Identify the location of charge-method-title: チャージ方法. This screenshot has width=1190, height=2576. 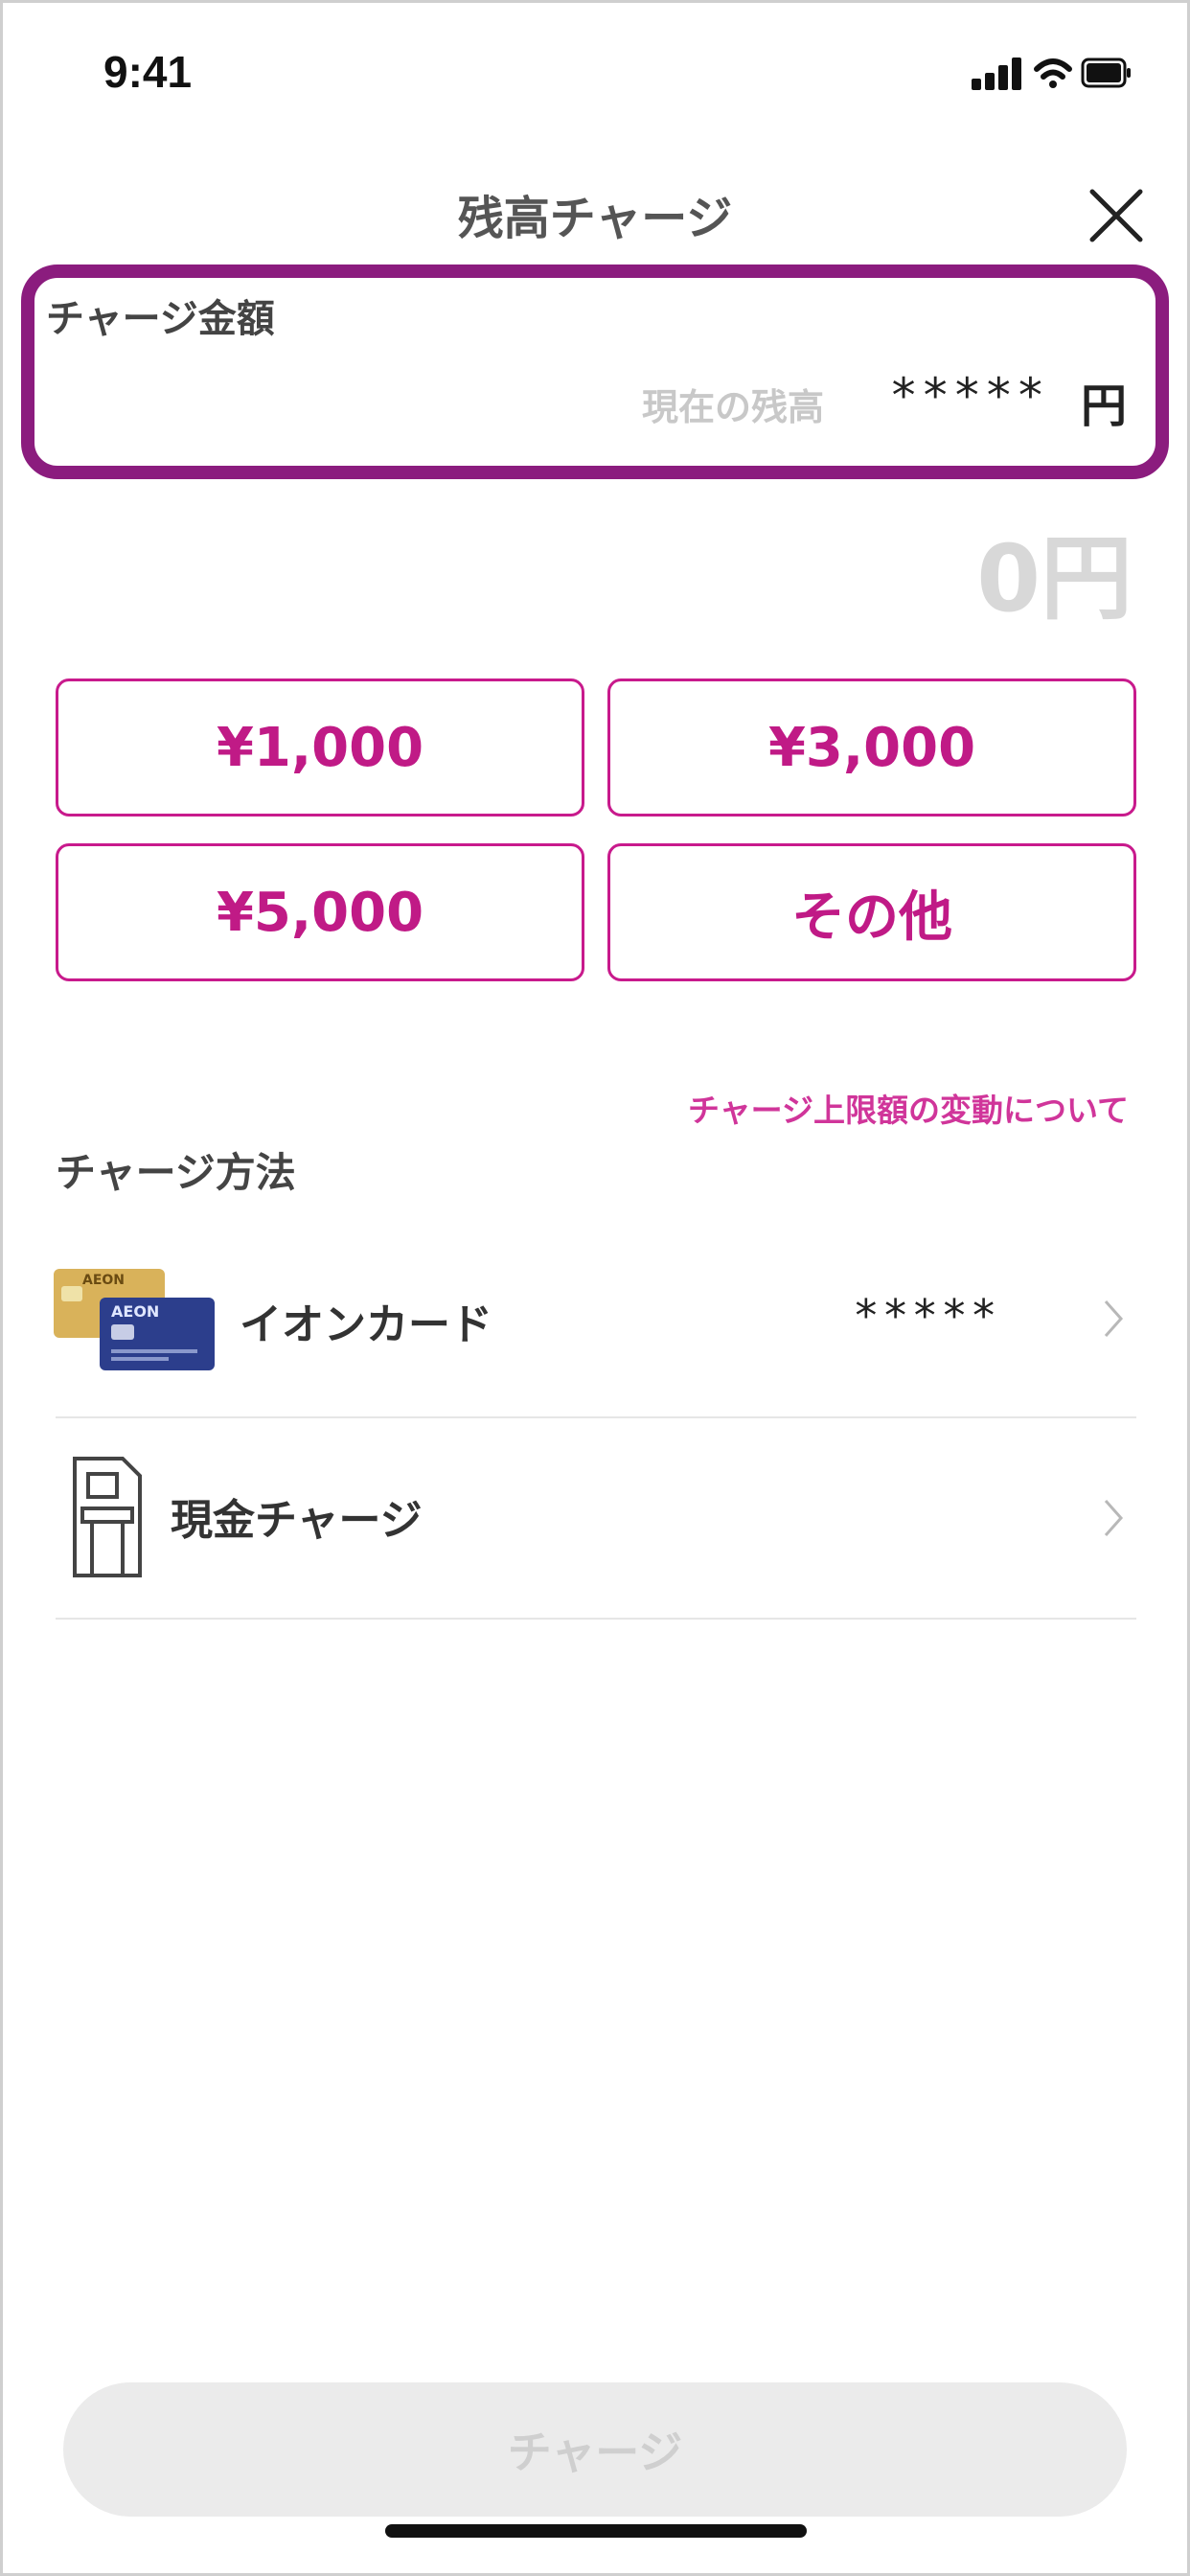
(176, 1172).